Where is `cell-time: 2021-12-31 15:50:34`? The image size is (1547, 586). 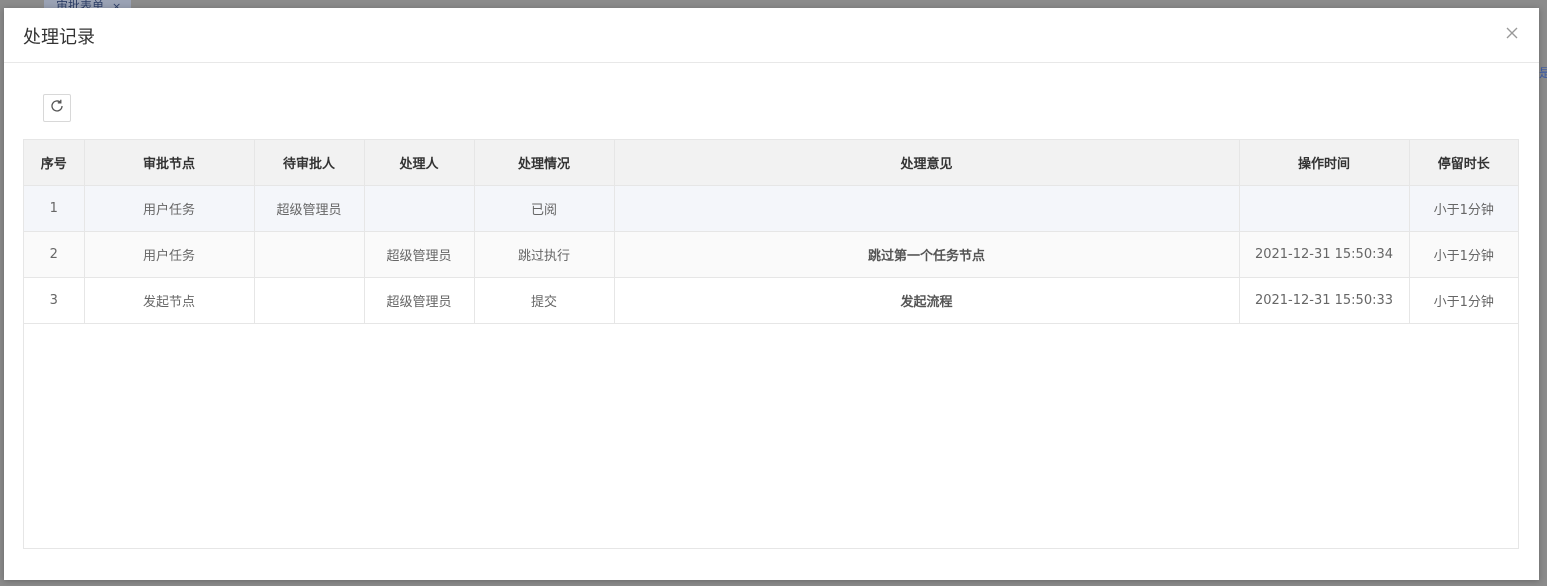 cell-time: 2021-12-31 15:50:34 is located at coordinates (1324, 254).